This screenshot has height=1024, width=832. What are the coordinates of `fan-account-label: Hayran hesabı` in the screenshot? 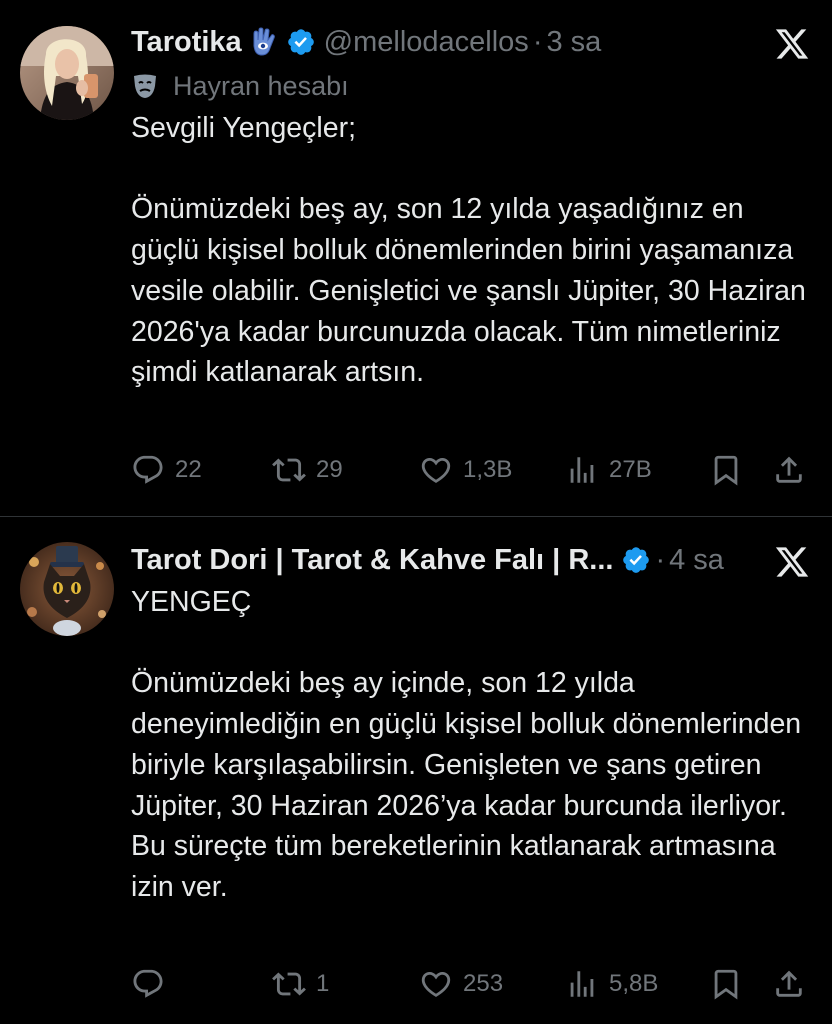 It's located at (240, 86).